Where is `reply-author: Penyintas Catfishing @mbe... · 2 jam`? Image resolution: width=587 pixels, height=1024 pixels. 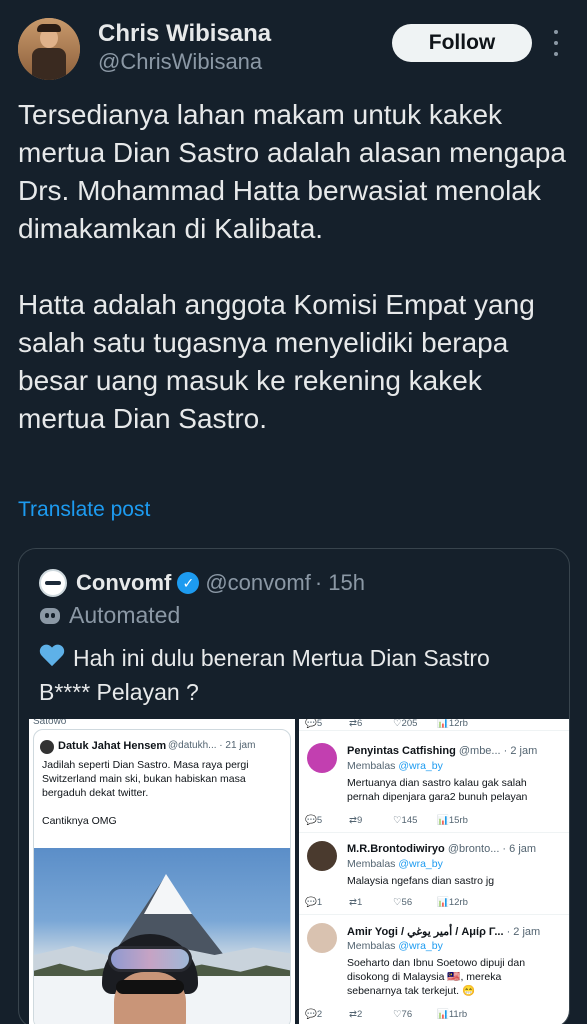 reply-author: Penyintas Catfishing @mbe... · 2 jam is located at coordinates (442, 751).